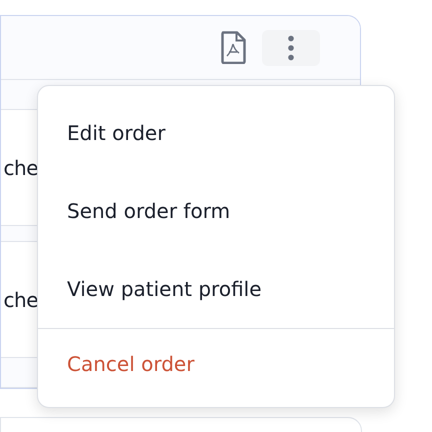 This screenshot has height=432, width=432. What do you see at coordinates (216, 133) in the screenshot?
I see `menu-item: Edit order` at bounding box center [216, 133].